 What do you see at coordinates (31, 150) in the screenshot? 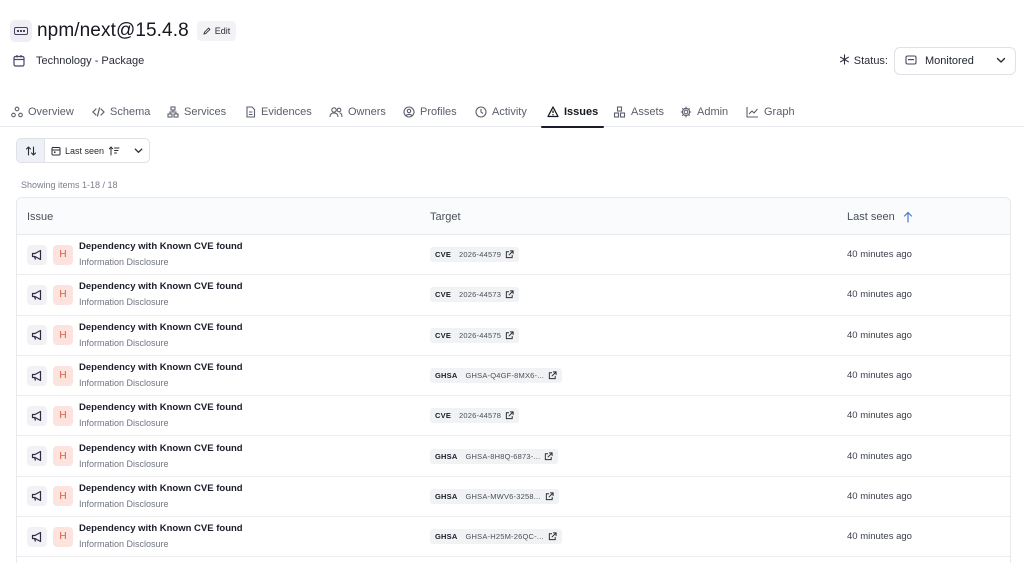
I see `sort-direction-button` at bounding box center [31, 150].